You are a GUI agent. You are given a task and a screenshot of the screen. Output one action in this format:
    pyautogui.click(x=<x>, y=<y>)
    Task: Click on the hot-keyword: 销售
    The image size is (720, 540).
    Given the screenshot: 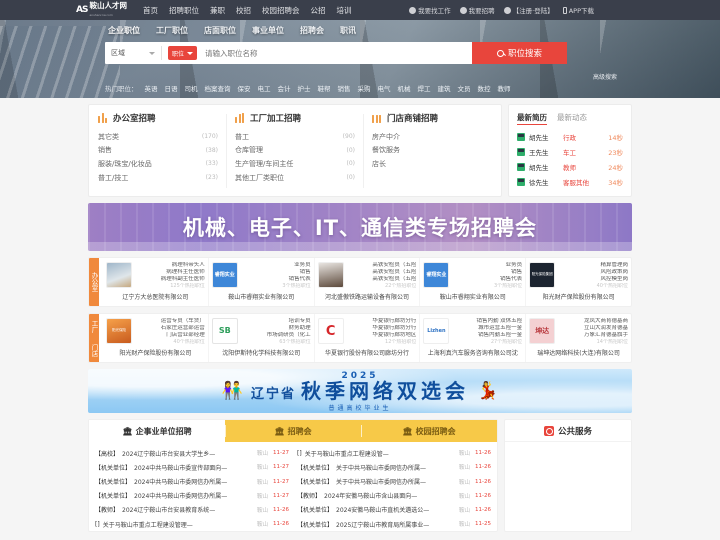 What is the action you would take?
    pyautogui.click(x=344, y=88)
    